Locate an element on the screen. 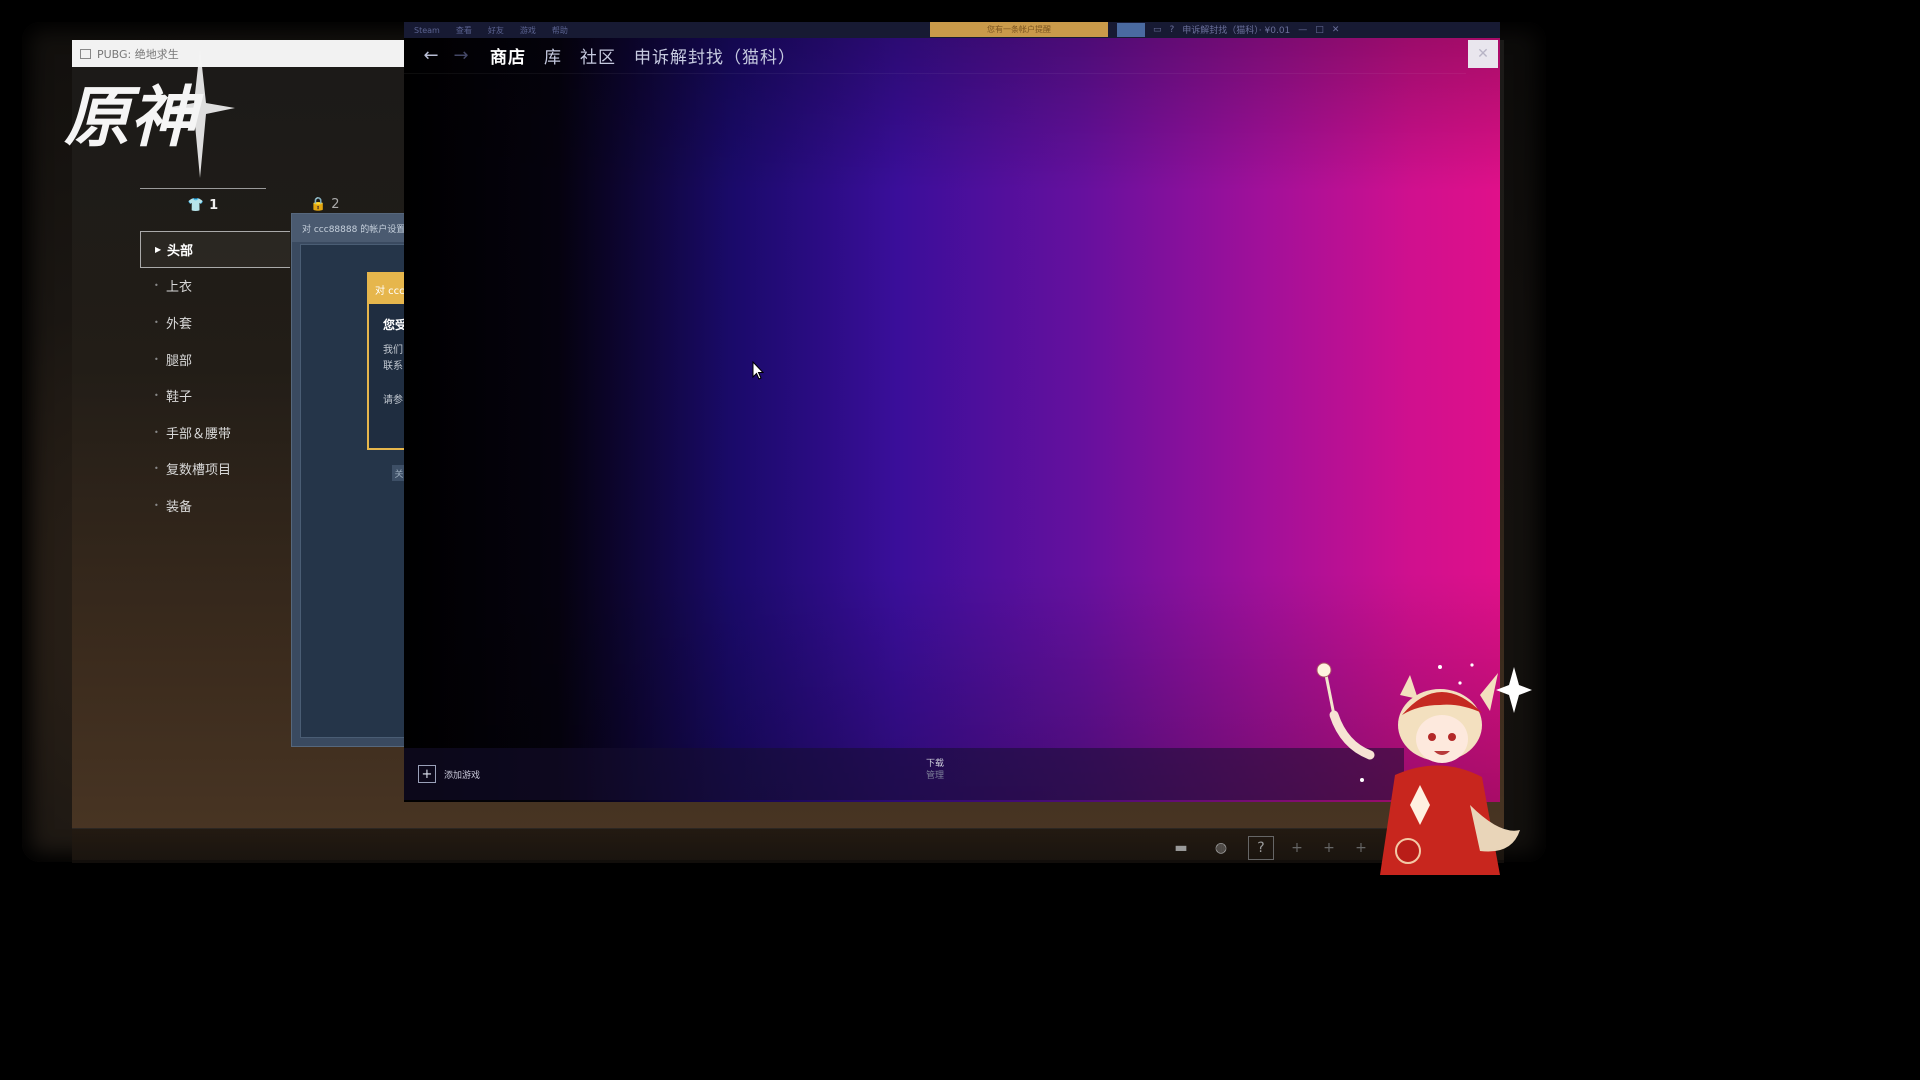 The image size is (1920, 1080). arrow-right-icon: → is located at coordinates (461, 55).